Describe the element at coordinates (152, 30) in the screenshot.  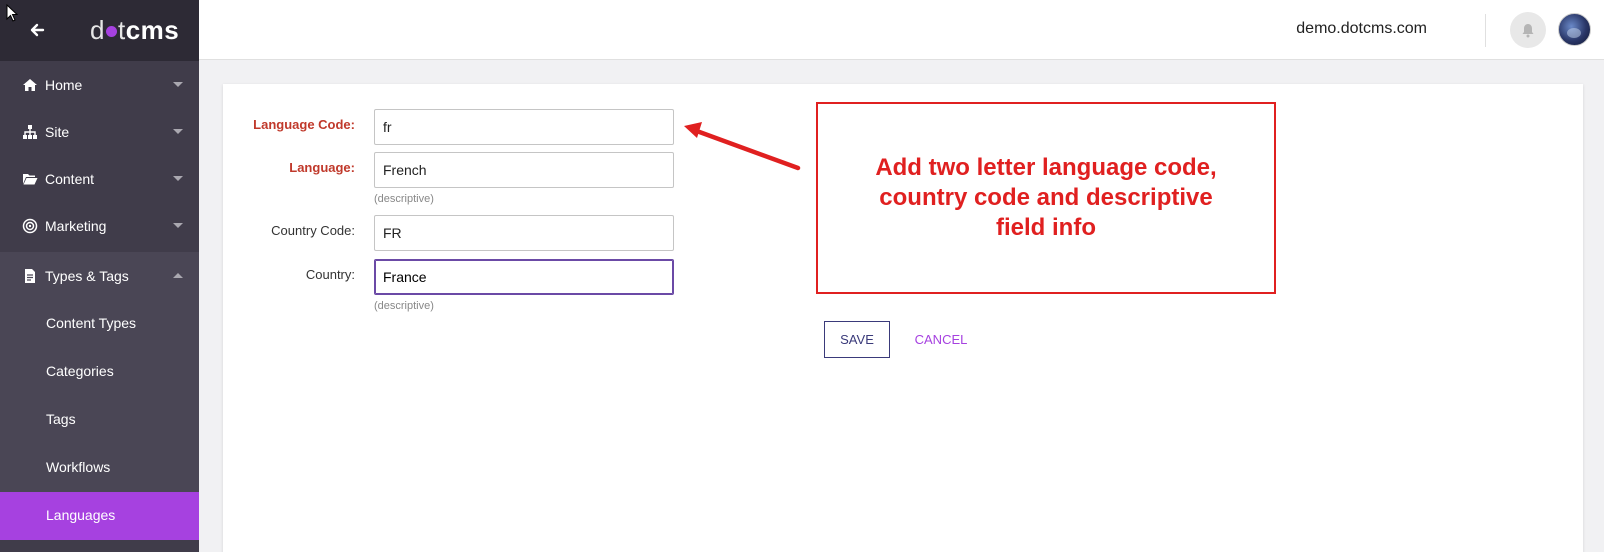
I see `logo-text-cms: cms` at that location.